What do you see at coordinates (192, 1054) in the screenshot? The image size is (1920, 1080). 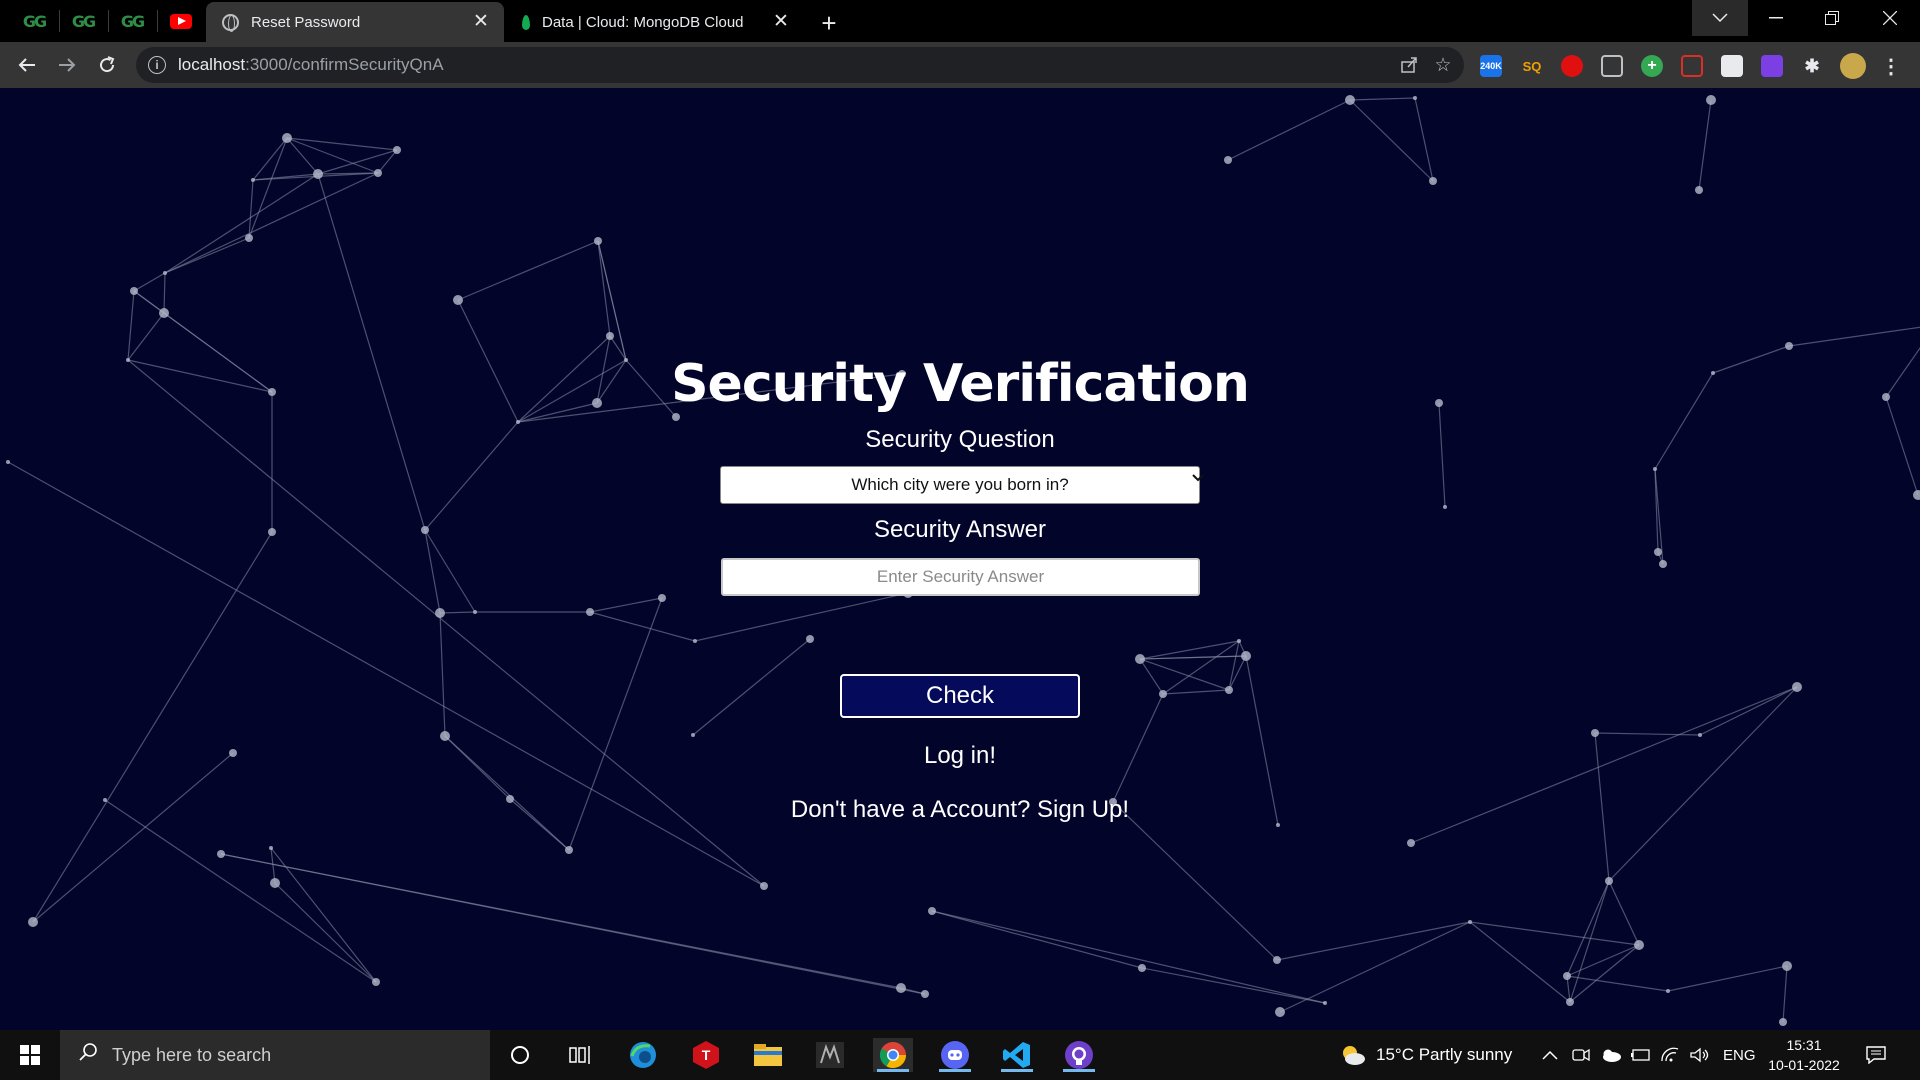 I see `search-placeholder: Type here to search` at bounding box center [192, 1054].